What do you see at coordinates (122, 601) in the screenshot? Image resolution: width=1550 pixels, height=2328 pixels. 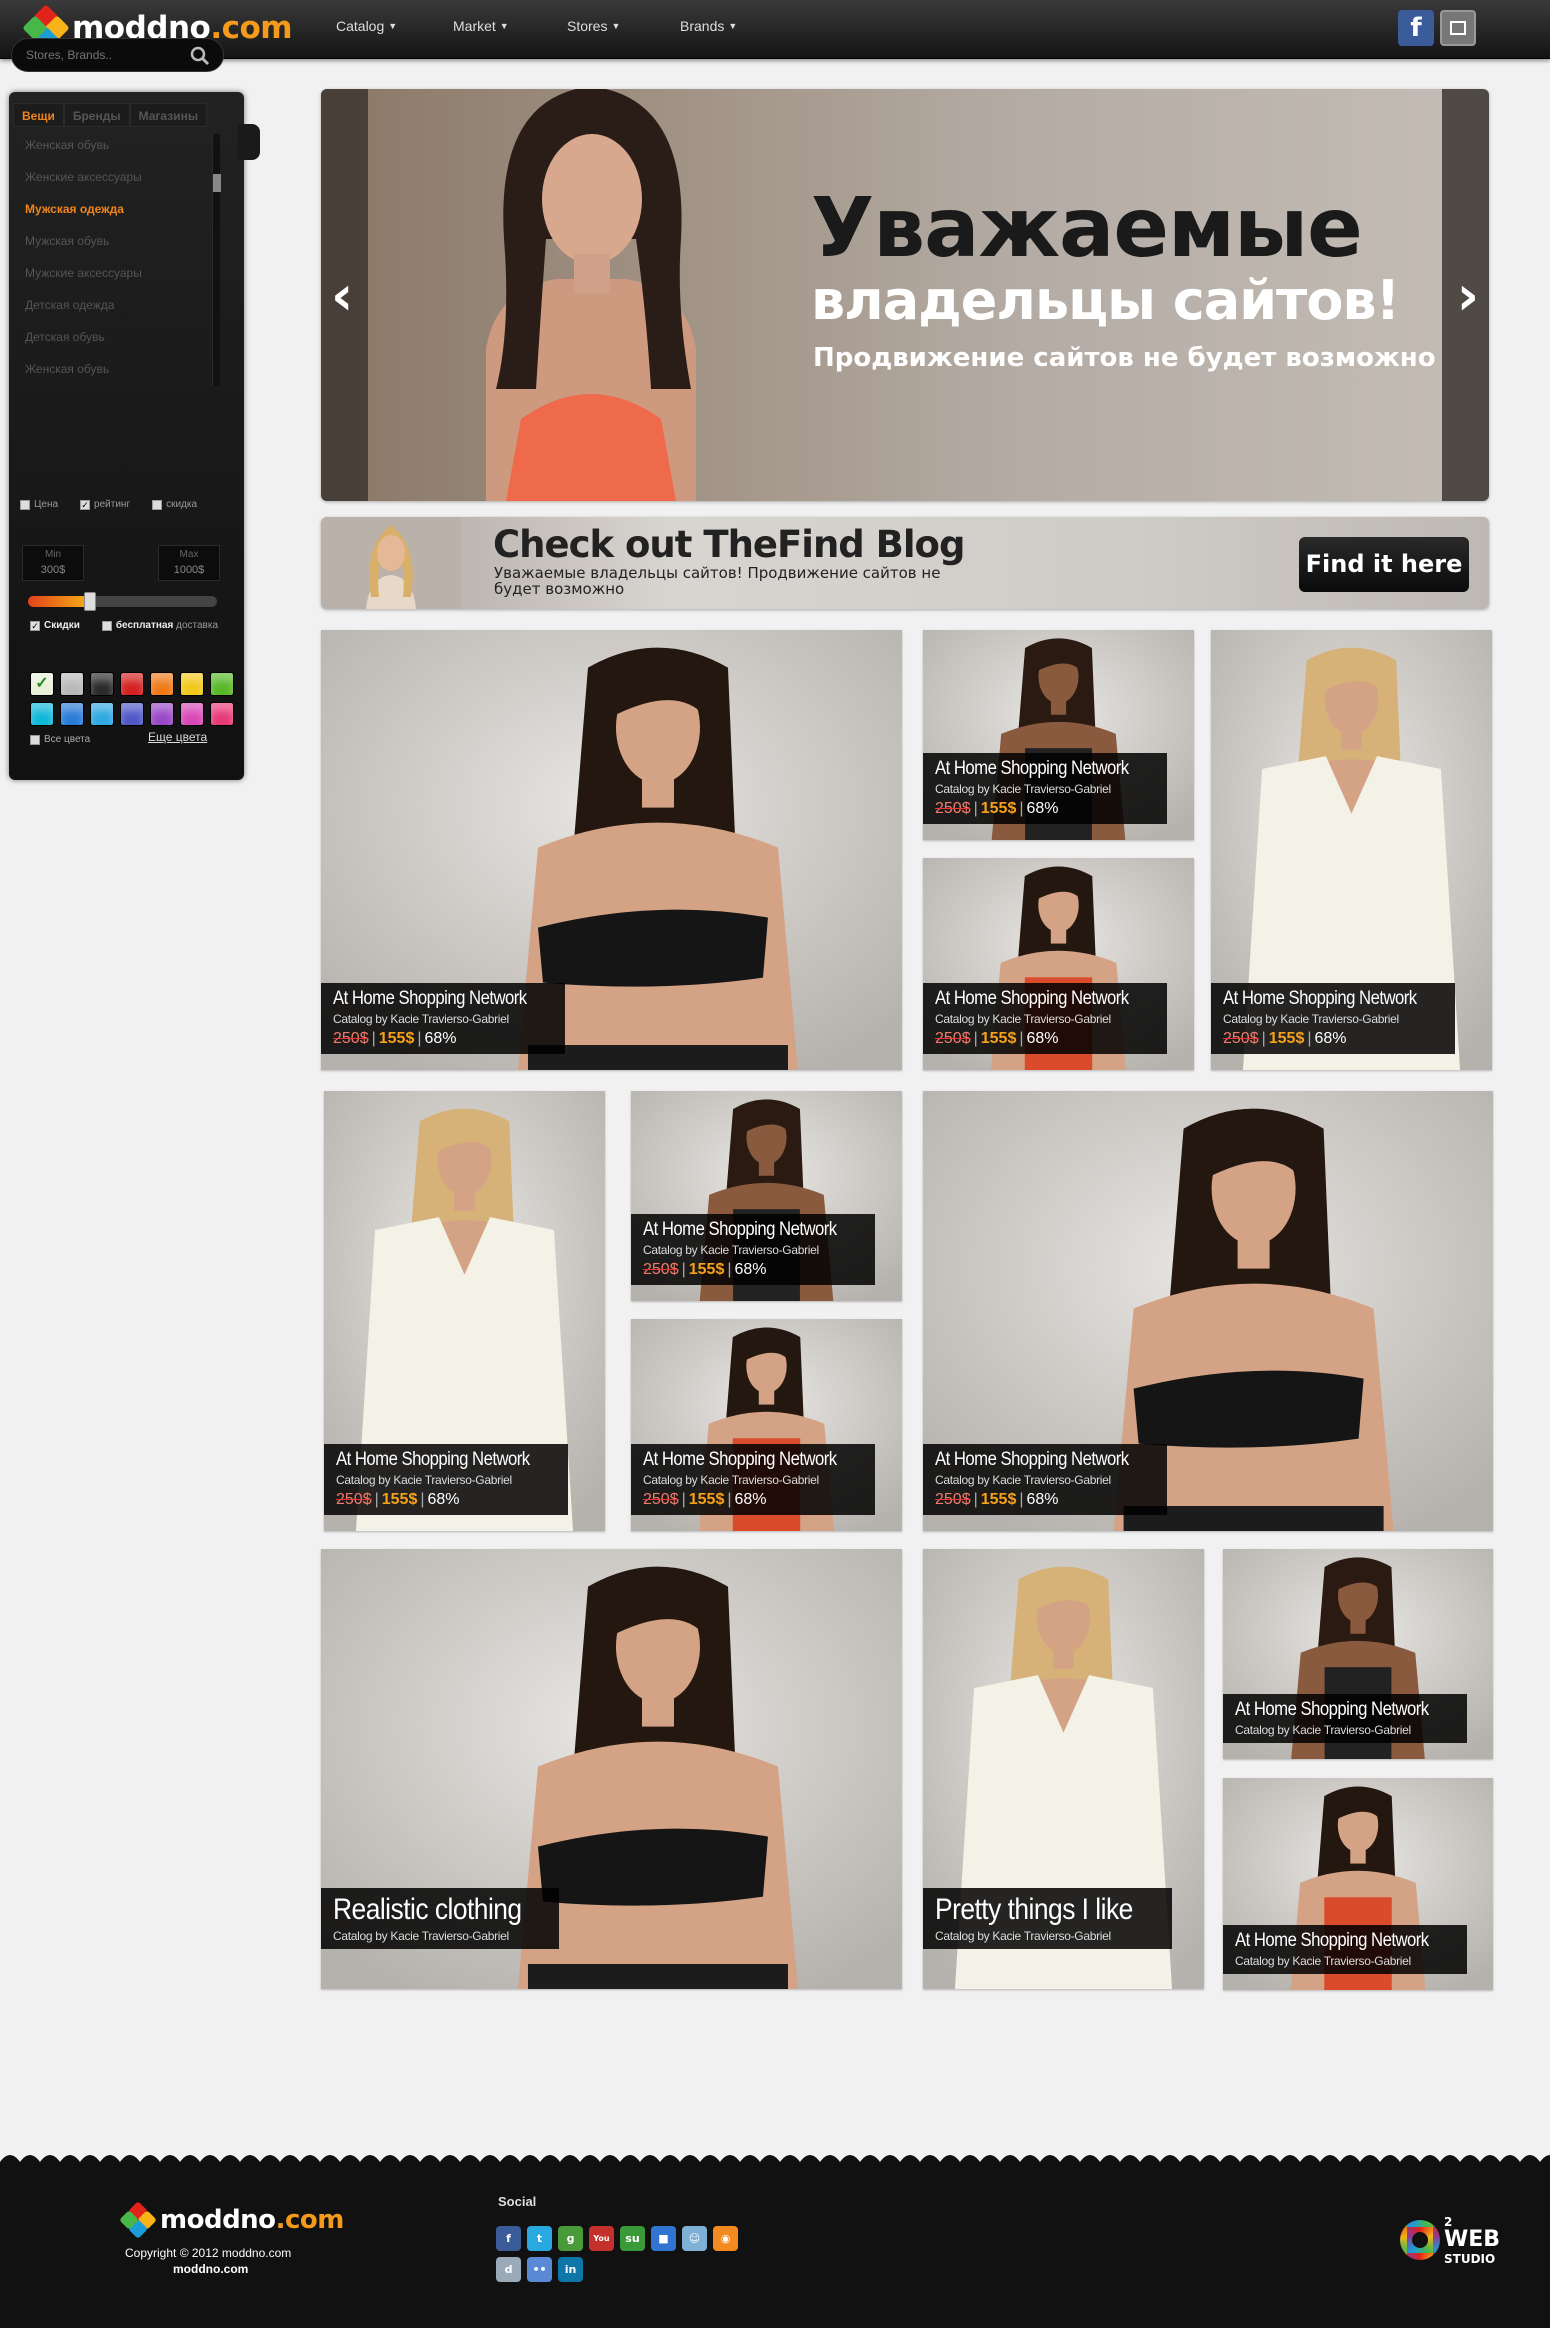 I see `price-range-slider` at bounding box center [122, 601].